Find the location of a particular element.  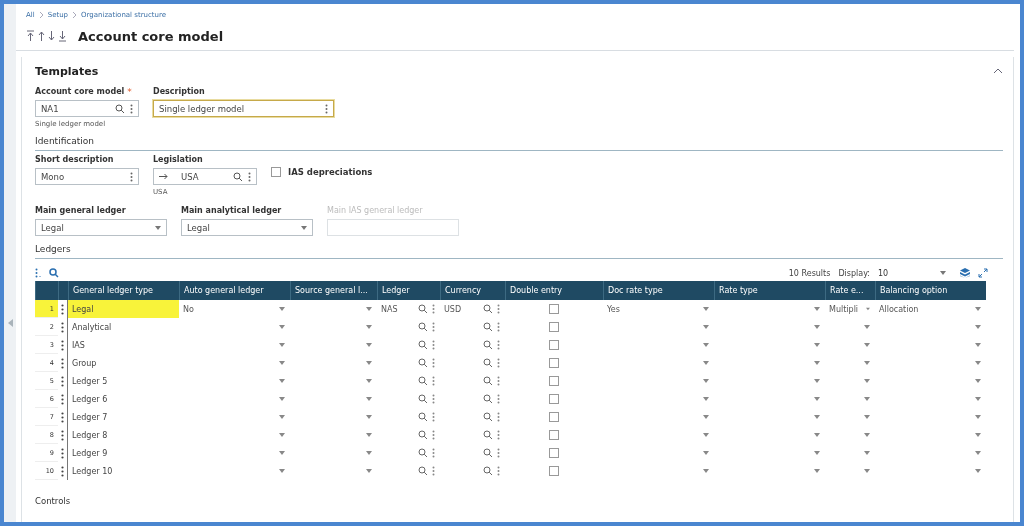

input-field: NA1 is located at coordinates (87, 108).